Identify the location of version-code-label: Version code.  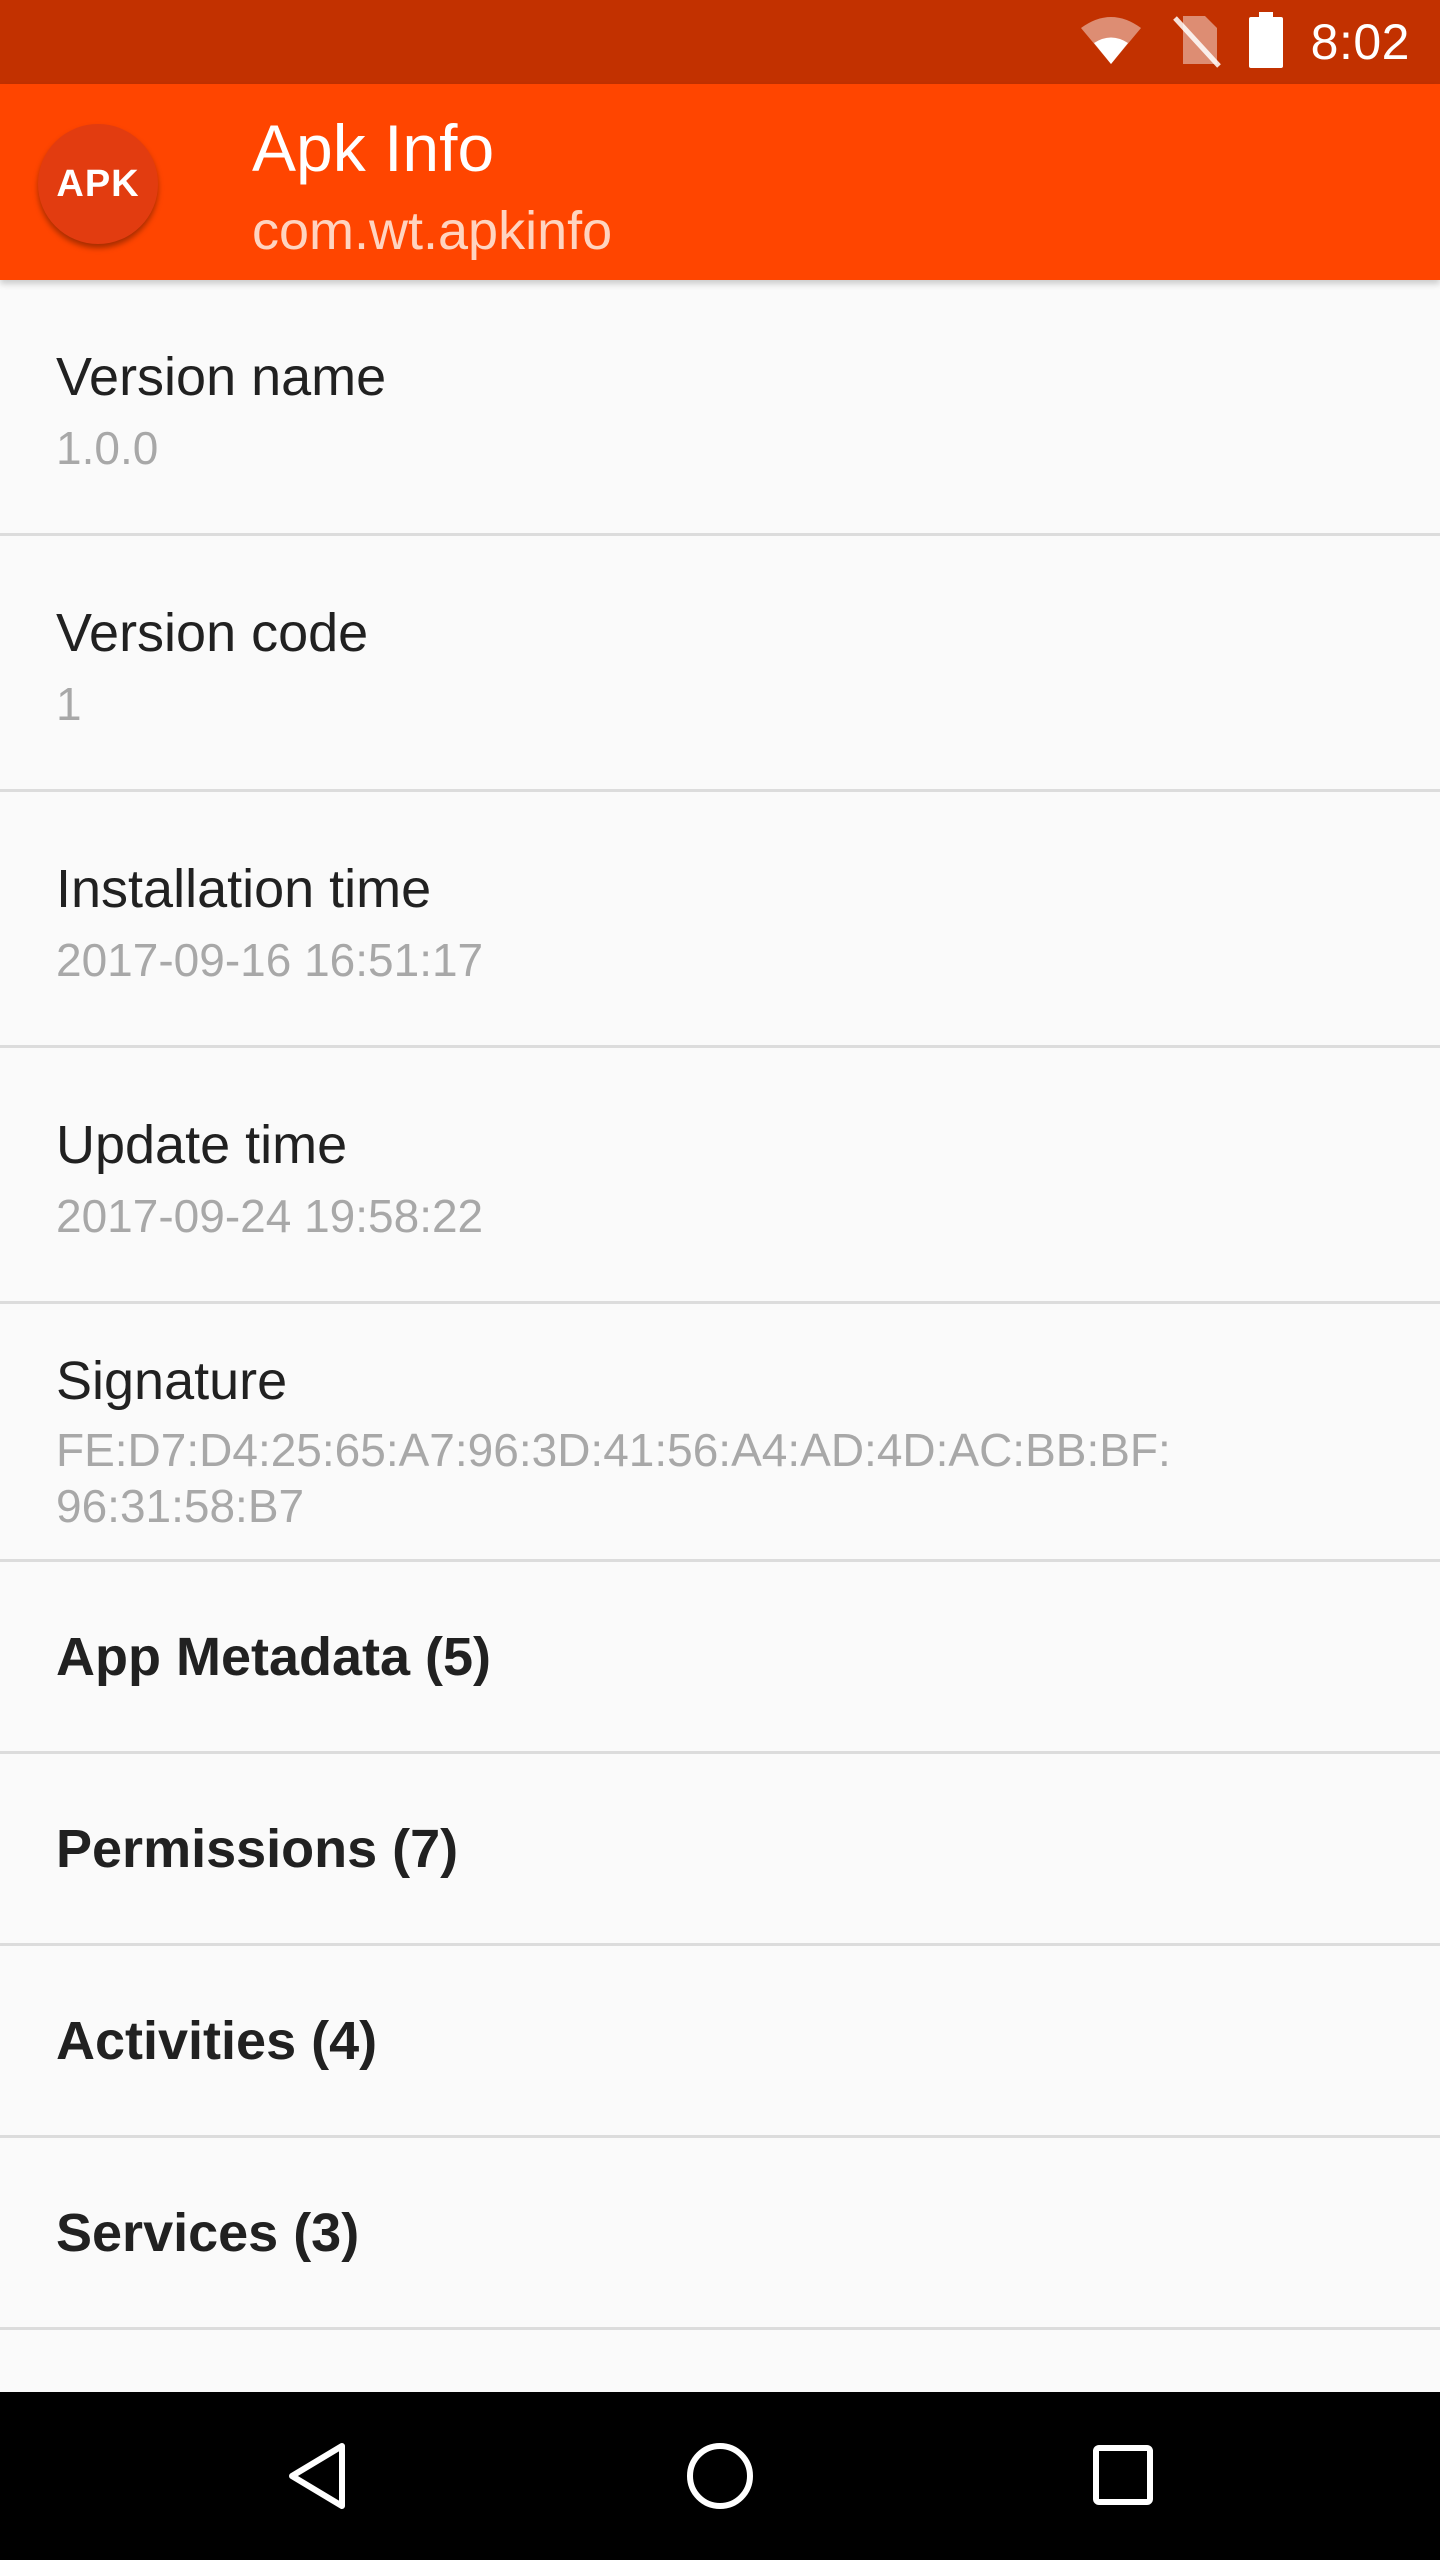
(212, 633).